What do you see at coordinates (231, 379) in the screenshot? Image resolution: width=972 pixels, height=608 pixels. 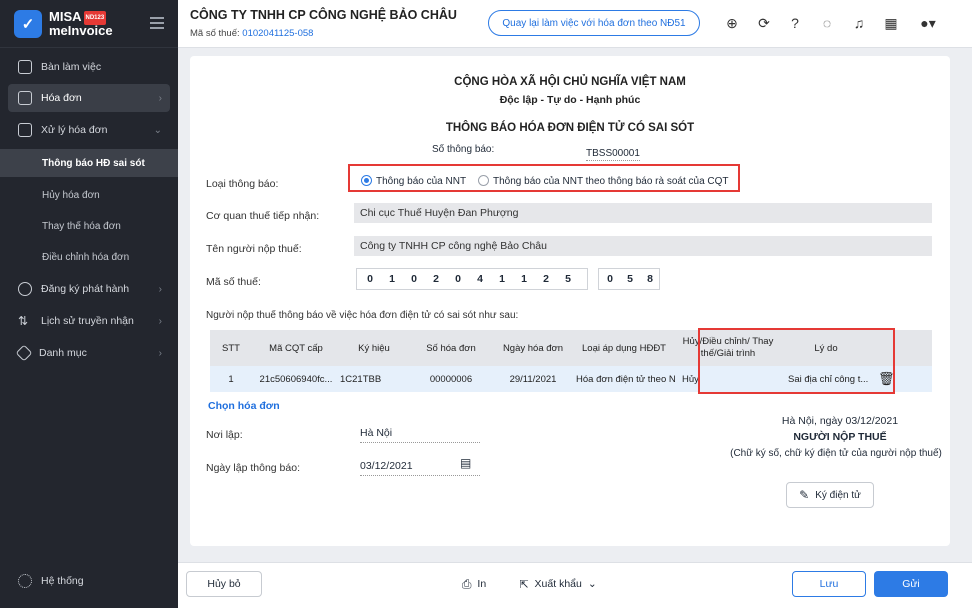 I see `cell-stt: 1` at bounding box center [231, 379].